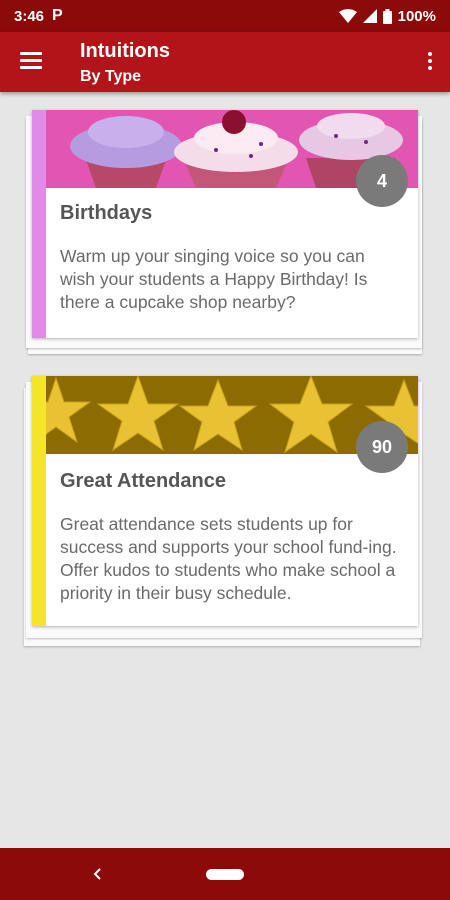  What do you see at coordinates (106, 213) in the screenshot?
I see `card-title: Birthdays` at bounding box center [106, 213].